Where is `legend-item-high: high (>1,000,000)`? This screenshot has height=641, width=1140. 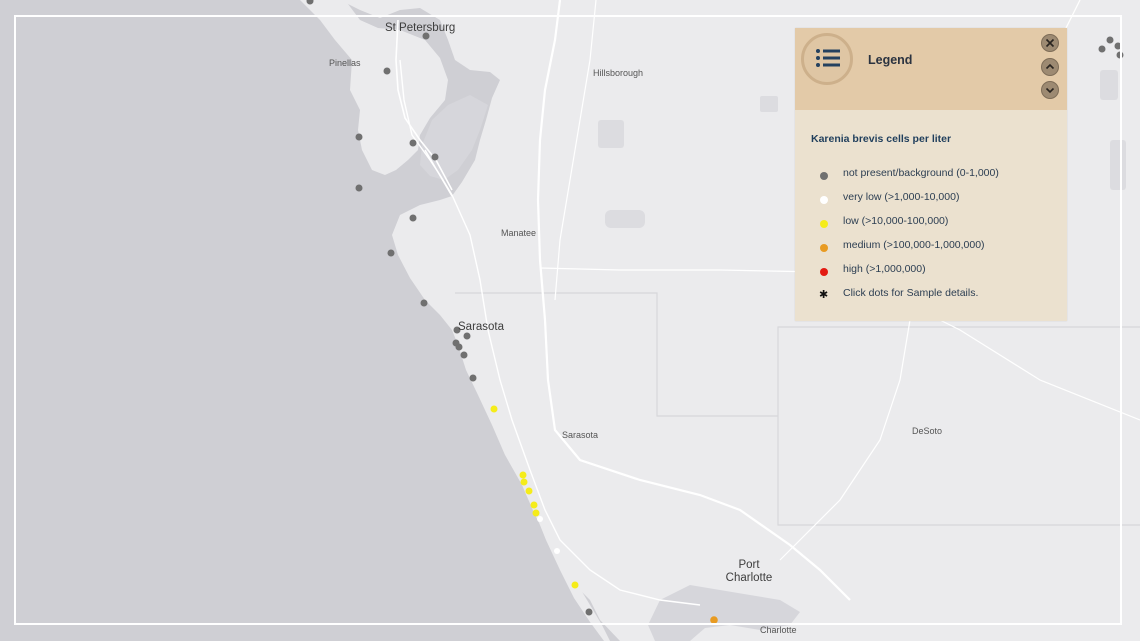 legend-item-high: high (>1,000,000) is located at coordinates (935, 271).